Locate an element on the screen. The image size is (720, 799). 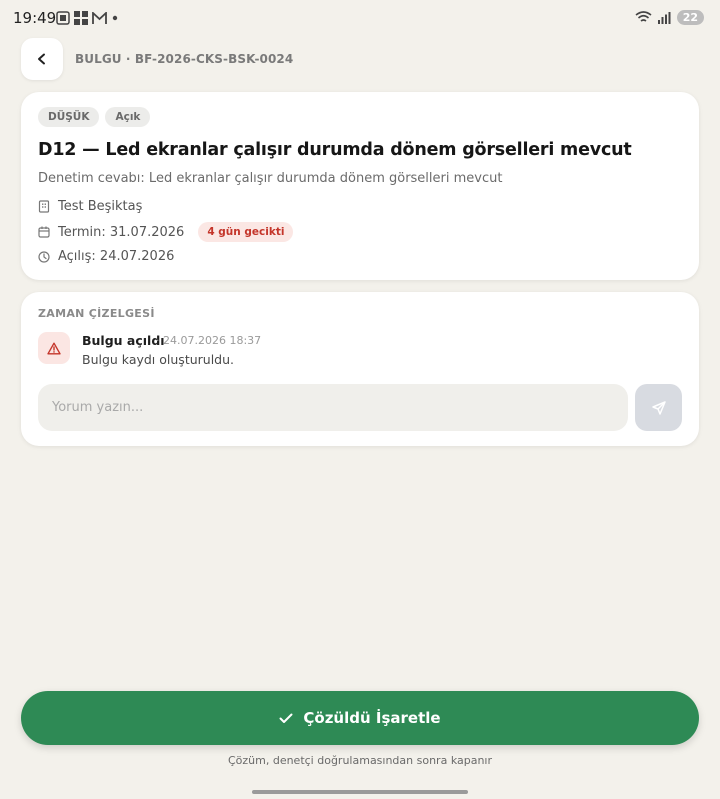
chevron-left-icon is located at coordinates (41, 59).